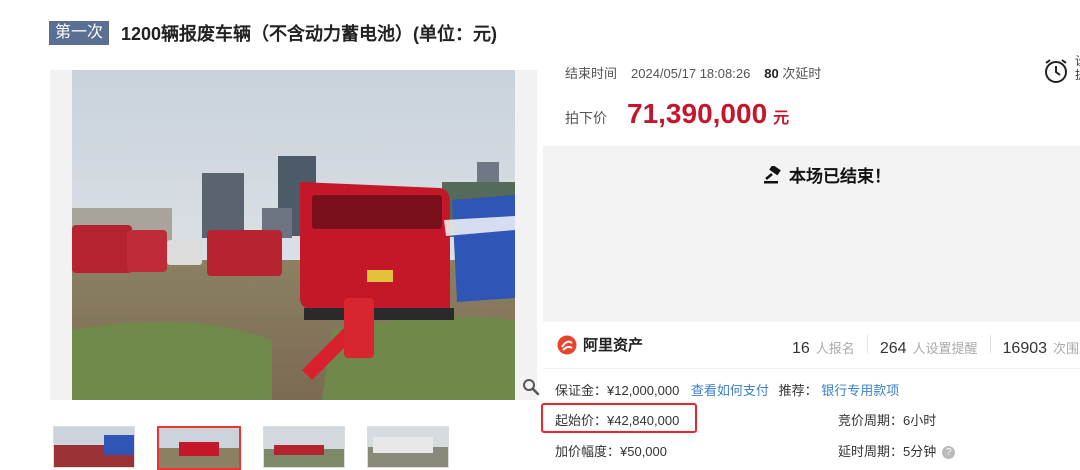 Image resolution: width=1080 pixels, height=470 pixels. What do you see at coordinates (309, 34) in the screenshot?
I see `page-title: 1200辆报废车辆（不含动力蓄电池）(单位：元)` at bounding box center [309, 34].